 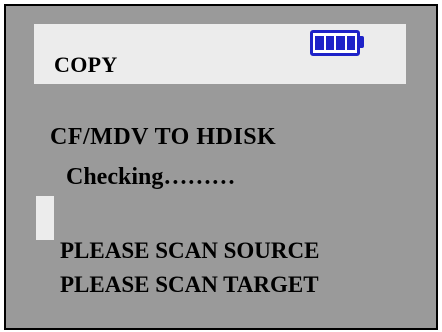 What do you see at coordinates (86, 64) in the screenshot?
I see `page-title: COPY` at bounding box center [86, 64].